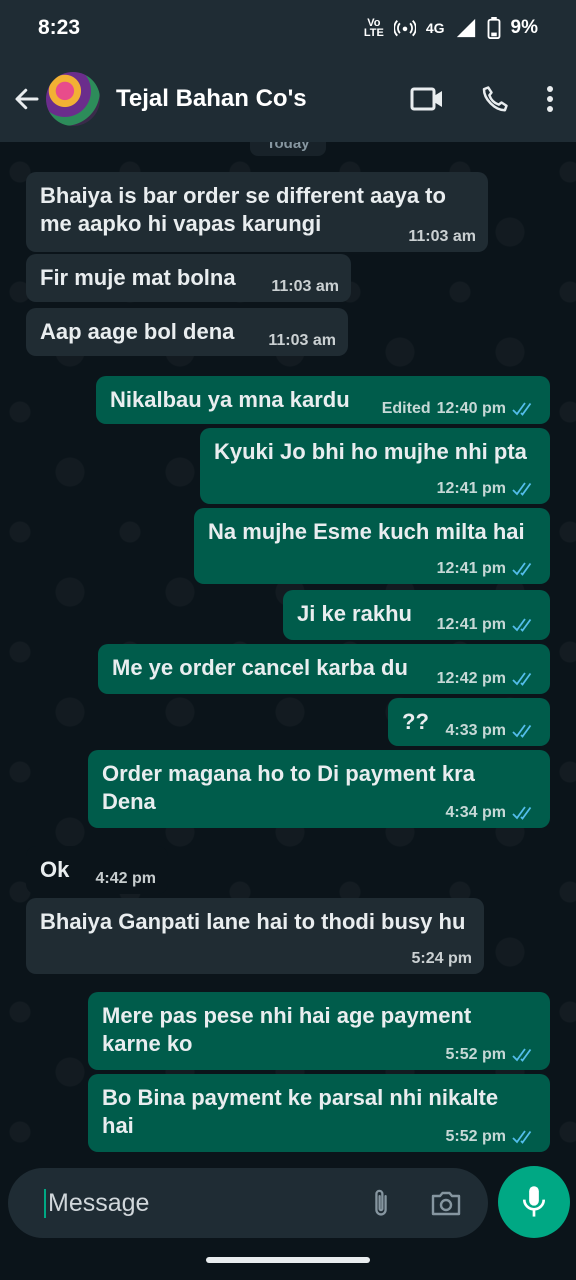 Image resolution: width=576 pixels, height=1280 pixels. I want to click on signal-icon, so click(465, 28).